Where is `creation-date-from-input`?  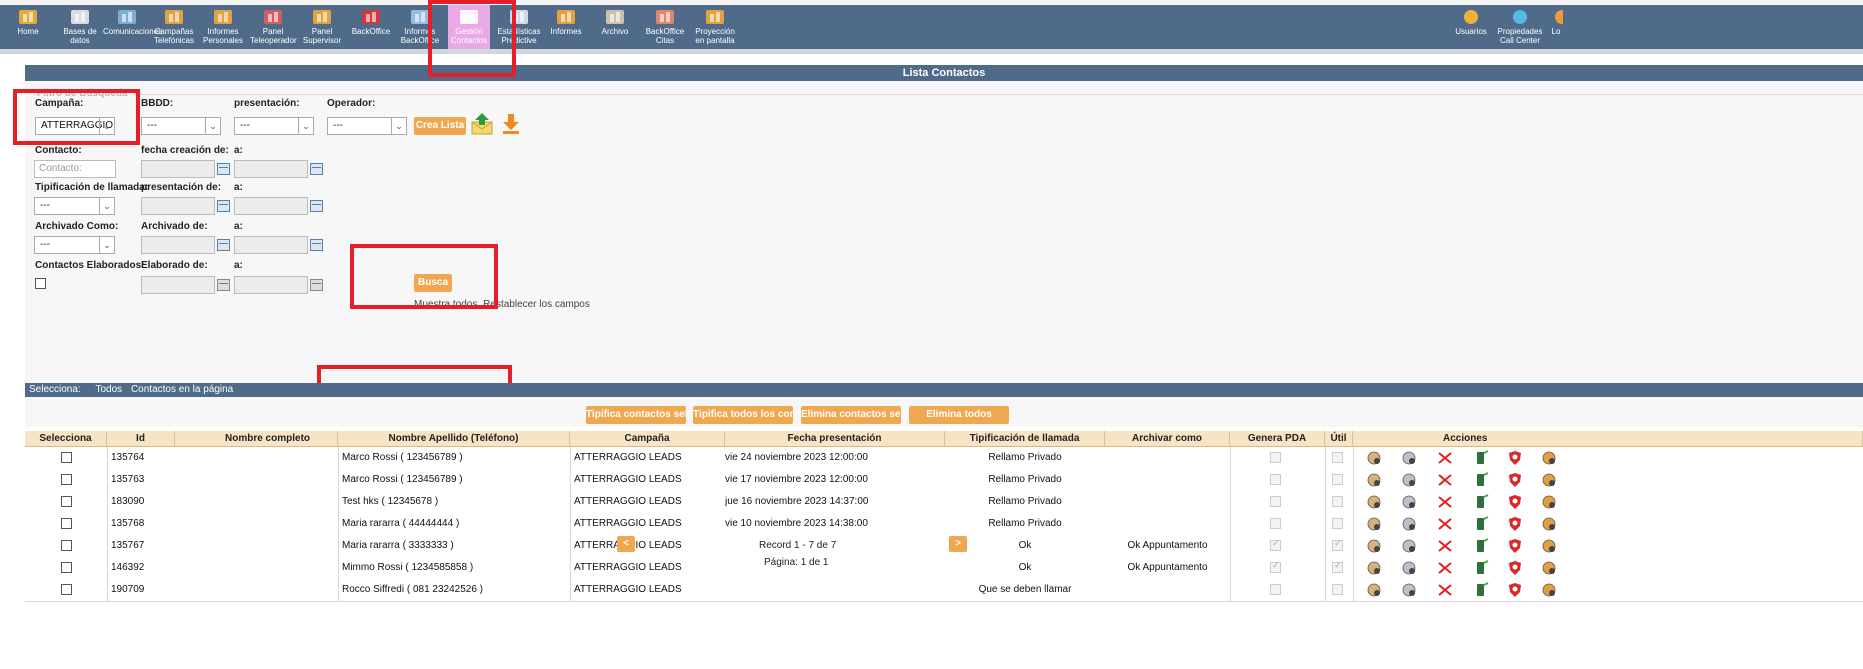
creation-date-from-input is located at coordinates (178, 169).